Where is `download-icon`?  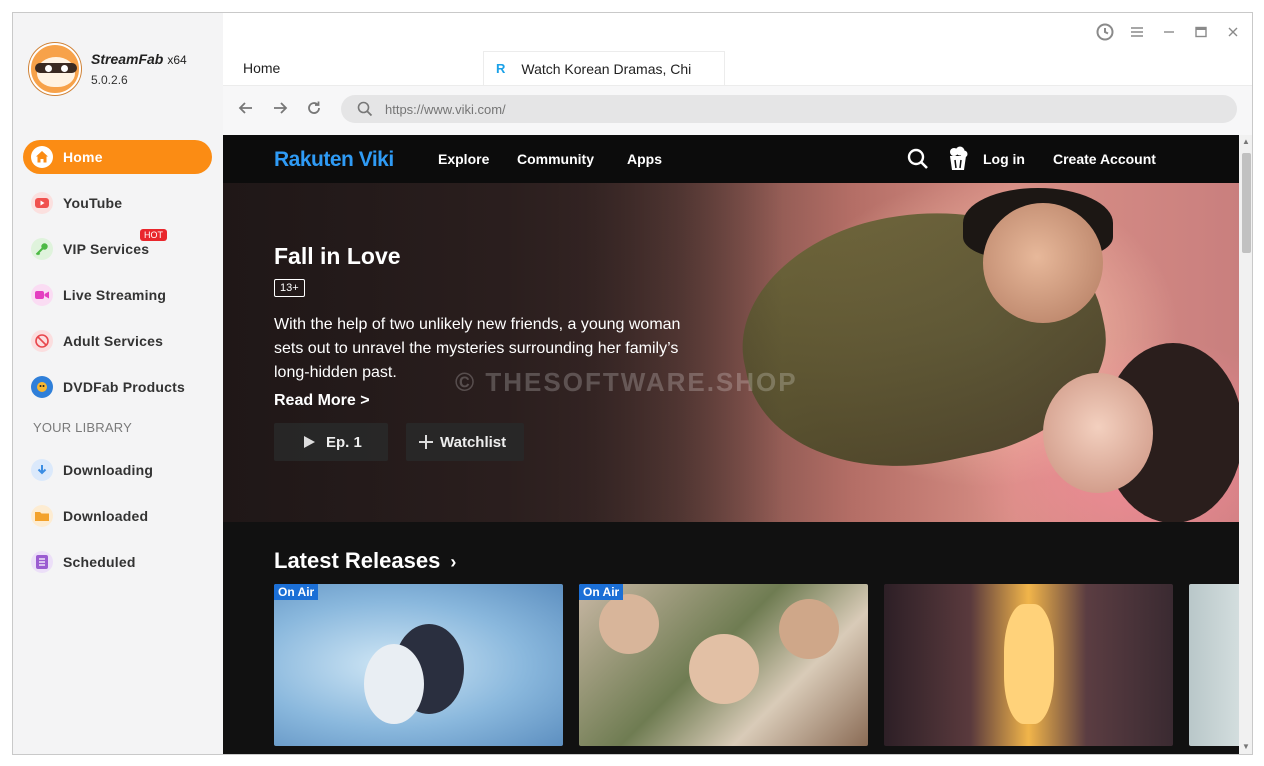 download-icon is located at coordinates (42, 470).